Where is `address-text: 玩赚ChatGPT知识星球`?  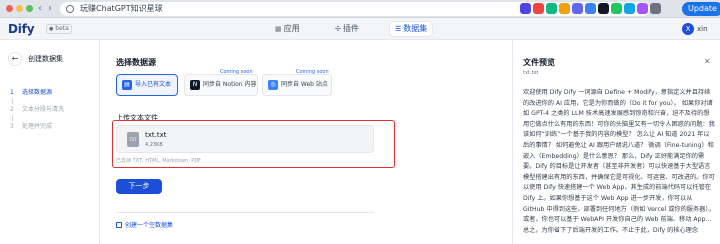
address-text: 玩赚ChatGPT知识星球 is located at coordinates (121, 8).